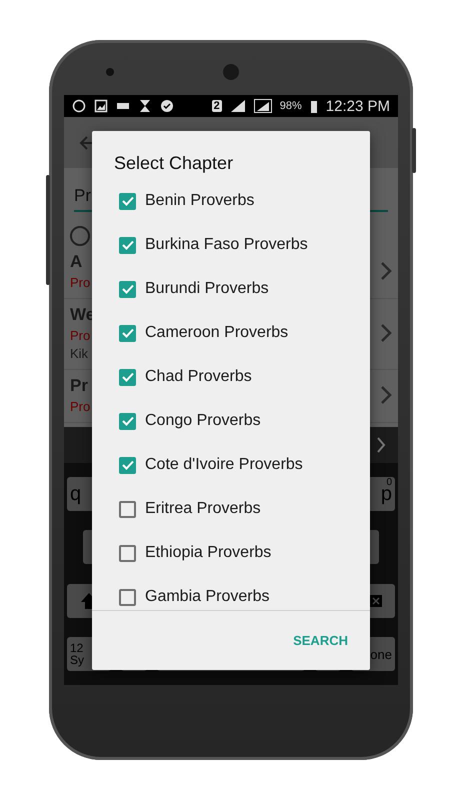 This screenshot has width=462, height=800. Describe the element at coordinates (224, 465) in the screenshot. I see `chapter-label: Cote d'Ivoire Proverbs` at that location.